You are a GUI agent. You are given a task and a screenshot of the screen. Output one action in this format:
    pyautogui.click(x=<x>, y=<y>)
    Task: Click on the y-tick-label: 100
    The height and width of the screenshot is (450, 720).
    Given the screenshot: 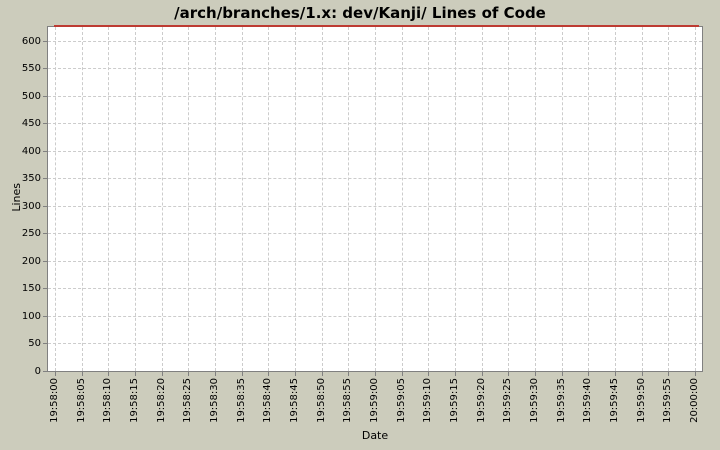 What is the action you would take?
    pyautogui.click(x=31, y=316)
    